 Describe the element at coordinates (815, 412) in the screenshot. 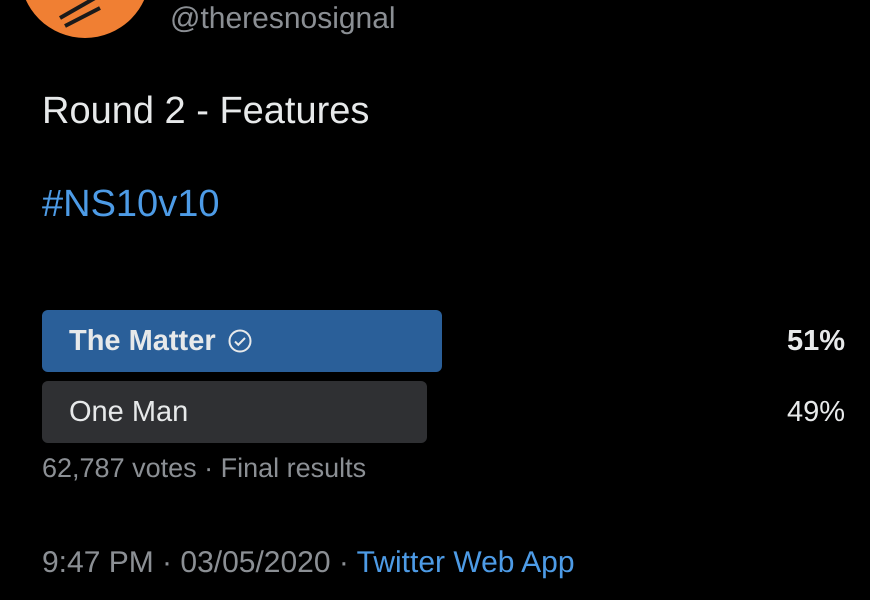

I see `option-percent: 49%` at that location.